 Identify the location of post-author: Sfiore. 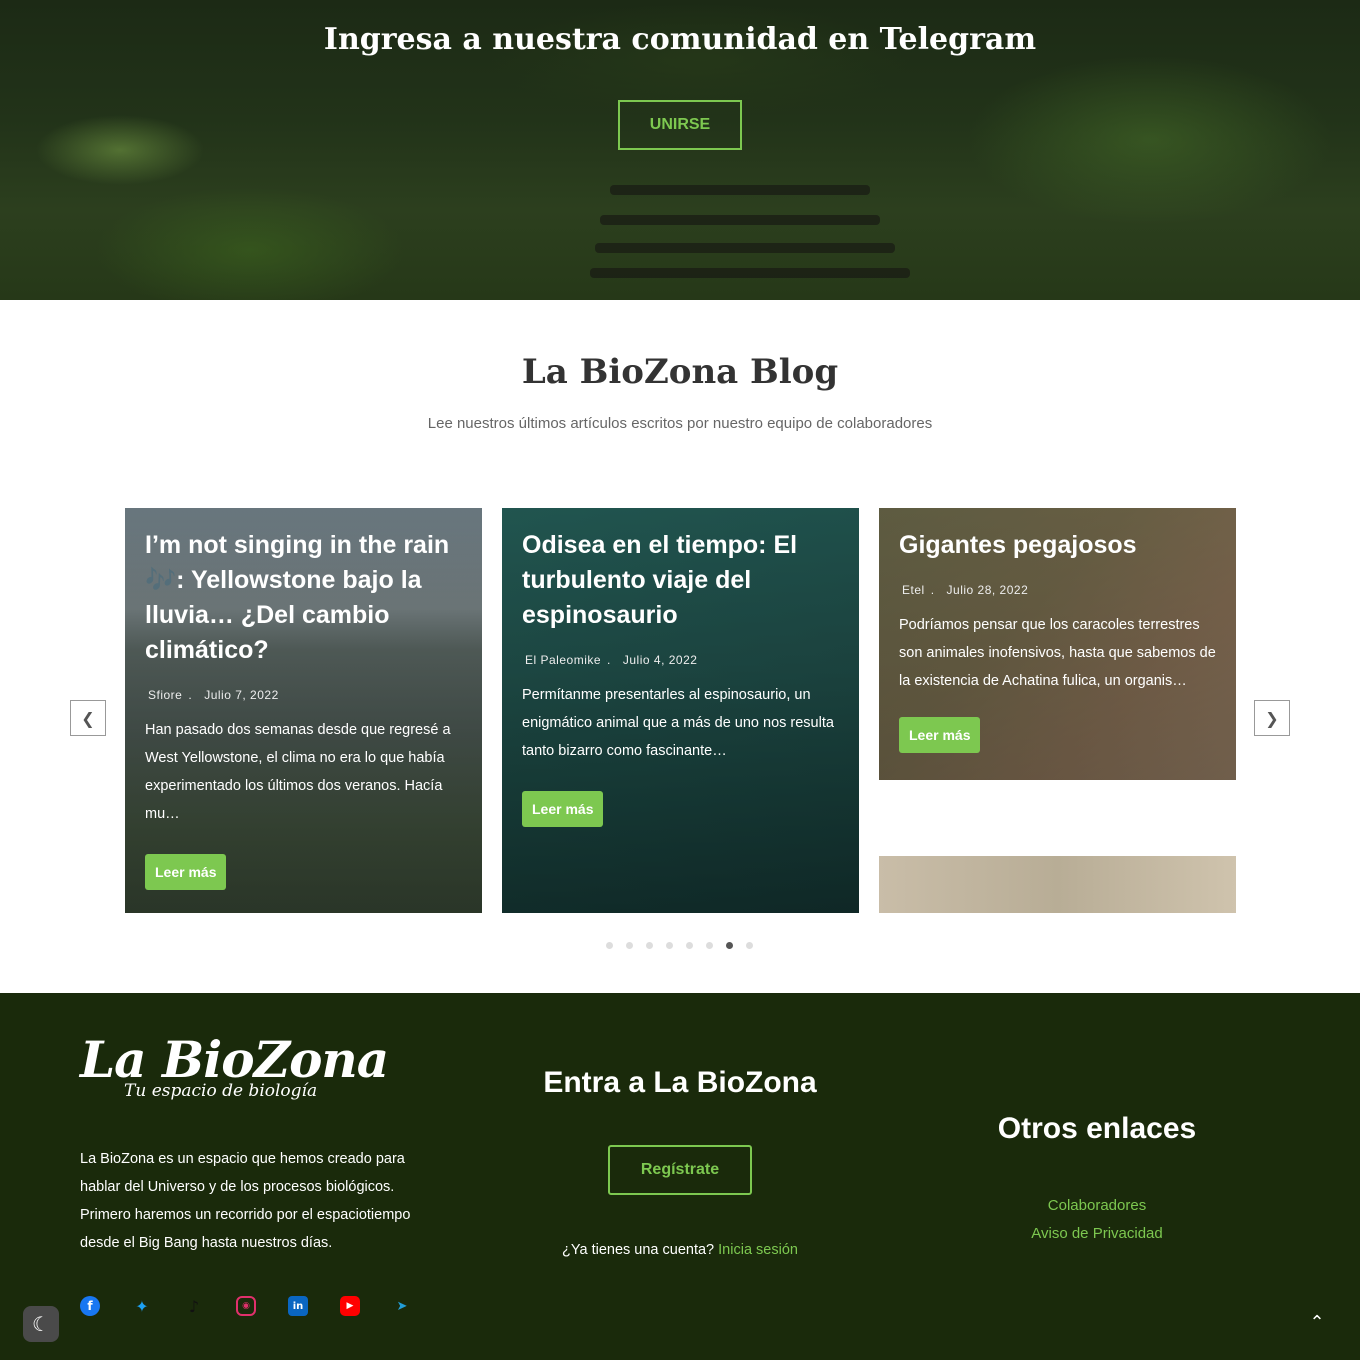
(165, 695).